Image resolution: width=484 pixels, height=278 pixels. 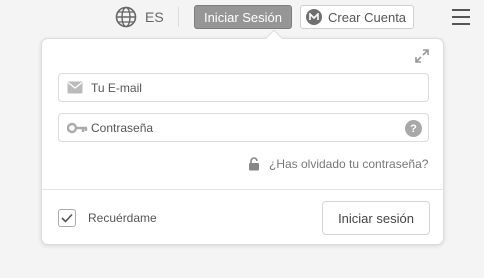 What do you see at coordinates (242, 189) in the screenshot?
I see `form-divider` at bounding box center [242, 189].